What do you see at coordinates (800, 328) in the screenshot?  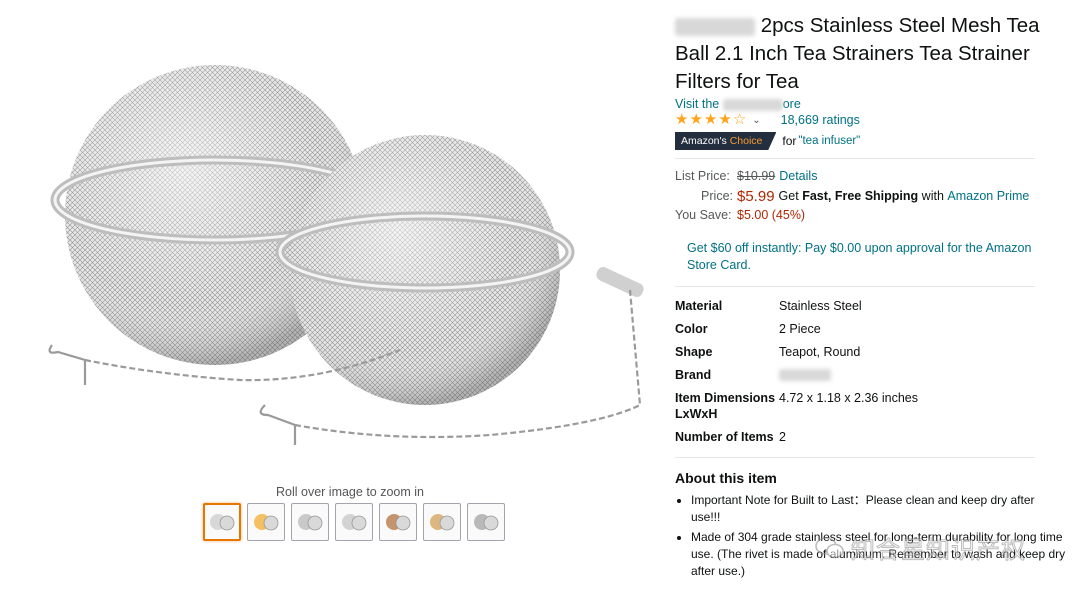 I see `spec-value: 2 Piece` at bounding box center [800, 328].